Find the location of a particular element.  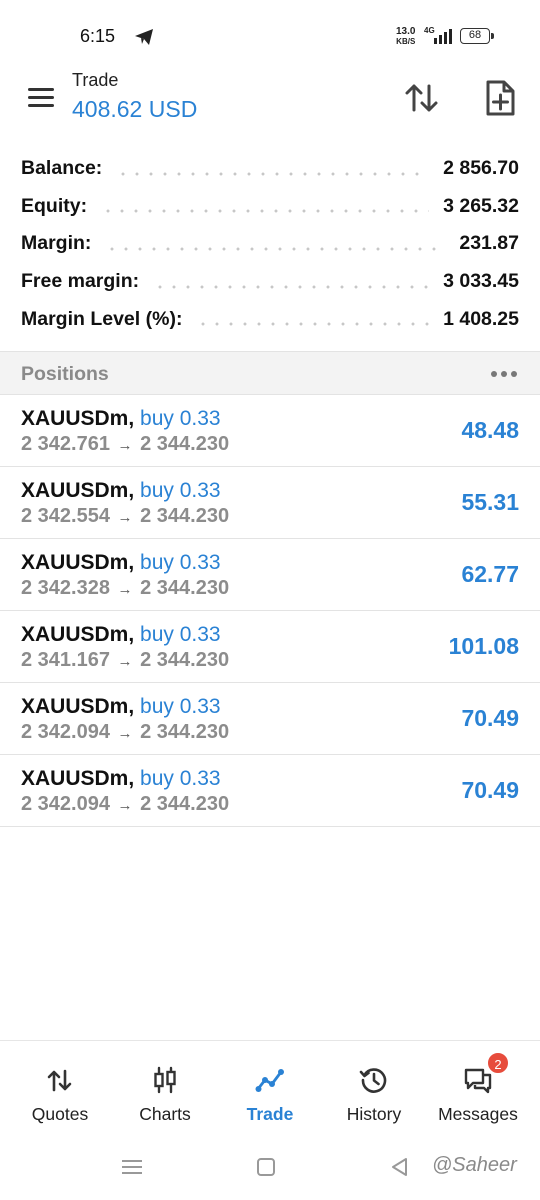

position-prices: 2 342.761 → 2 344.230 is located at coordinates (125, 444).